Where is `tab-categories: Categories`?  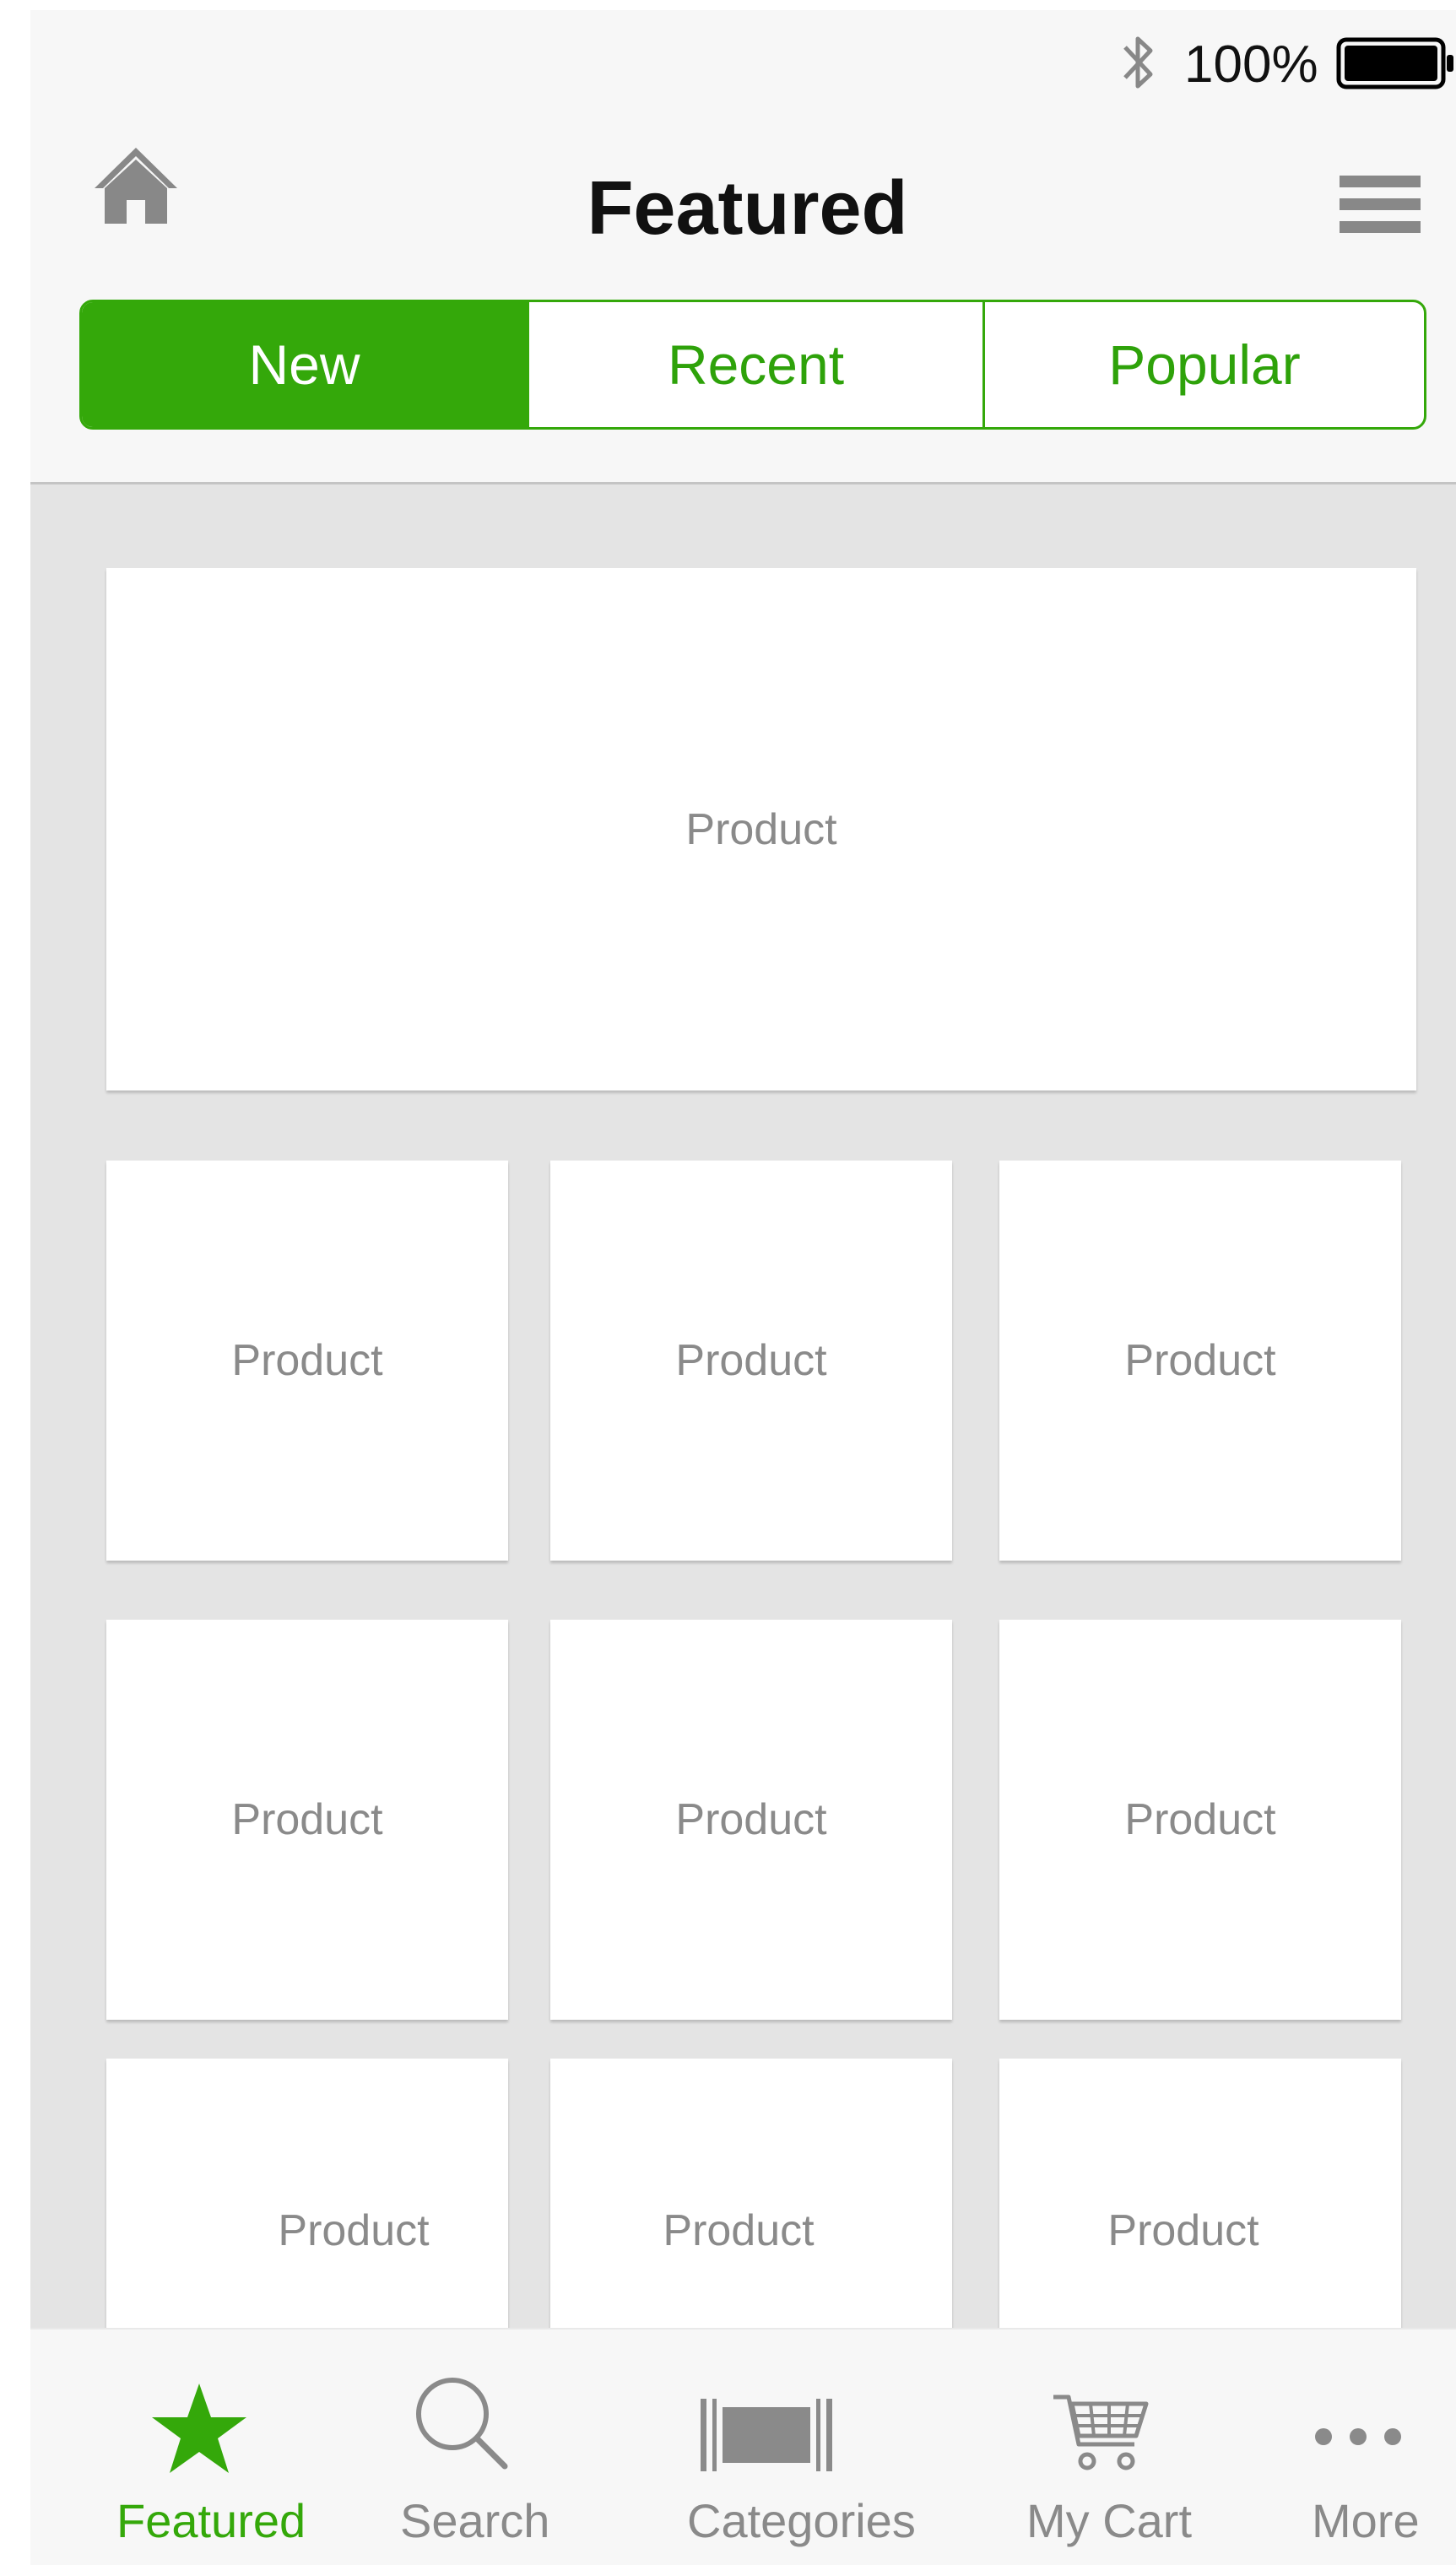 tab-categories: Categories is located at coordinates (810, 2447).